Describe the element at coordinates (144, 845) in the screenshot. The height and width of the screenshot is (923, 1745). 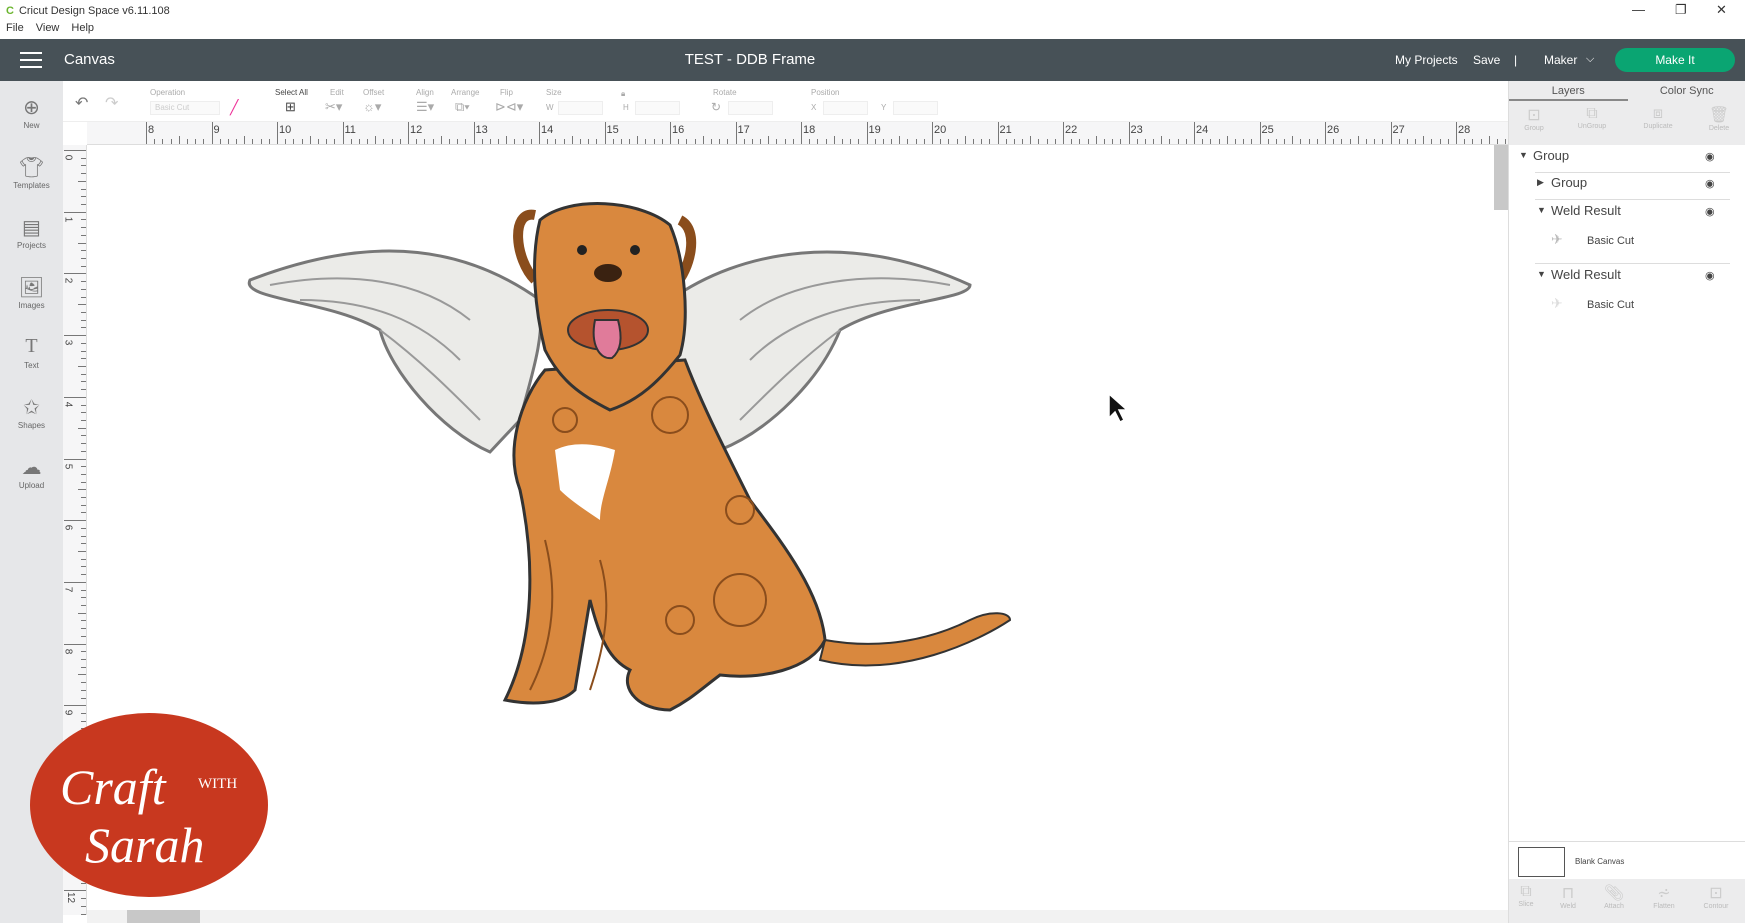
I see `svg-text: Sarah` at that location.